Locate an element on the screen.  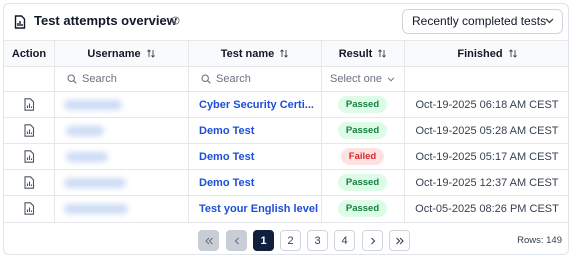
info-circle-icon is located at coordinates (175, 20).